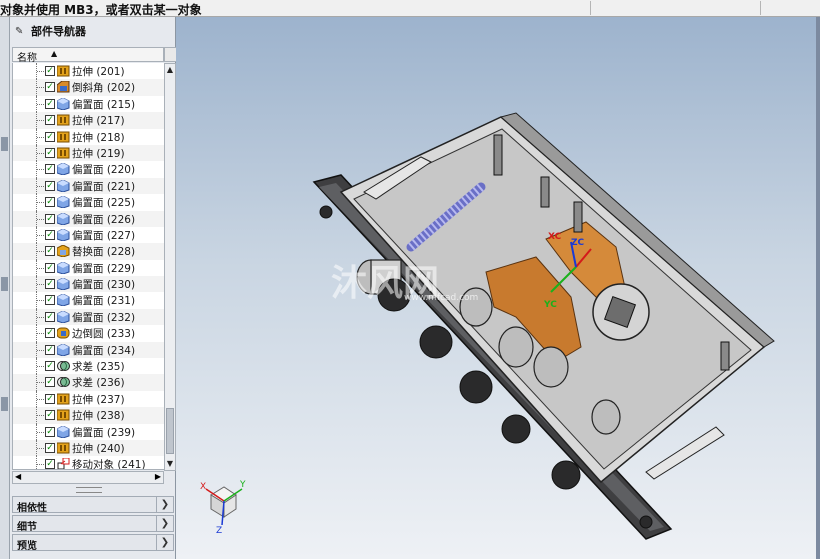  What do you see at coordinates (88, 268) in the screenshot?
I see `tree-row: ✓ 偏置面 (229)` at bounding box center [88, 268].